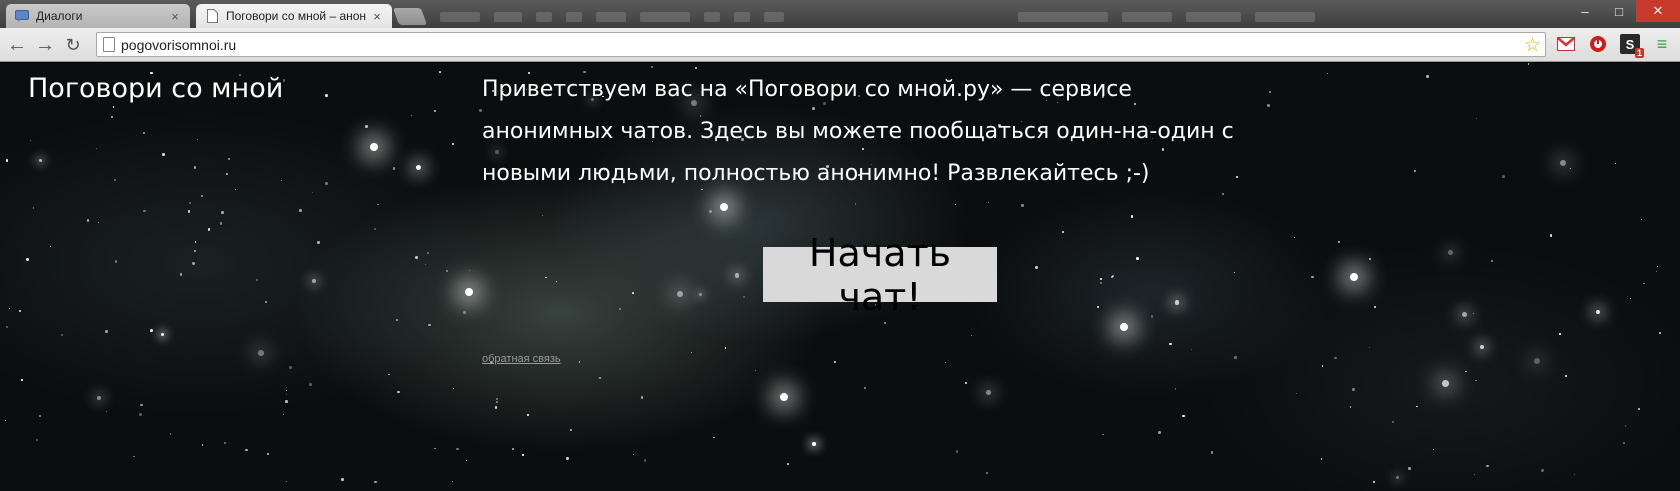 This screenshot has height=491, width=1680. Describe the element at coordinates (1598, 44) in the screenshot. I see `opera-icon` at that location.